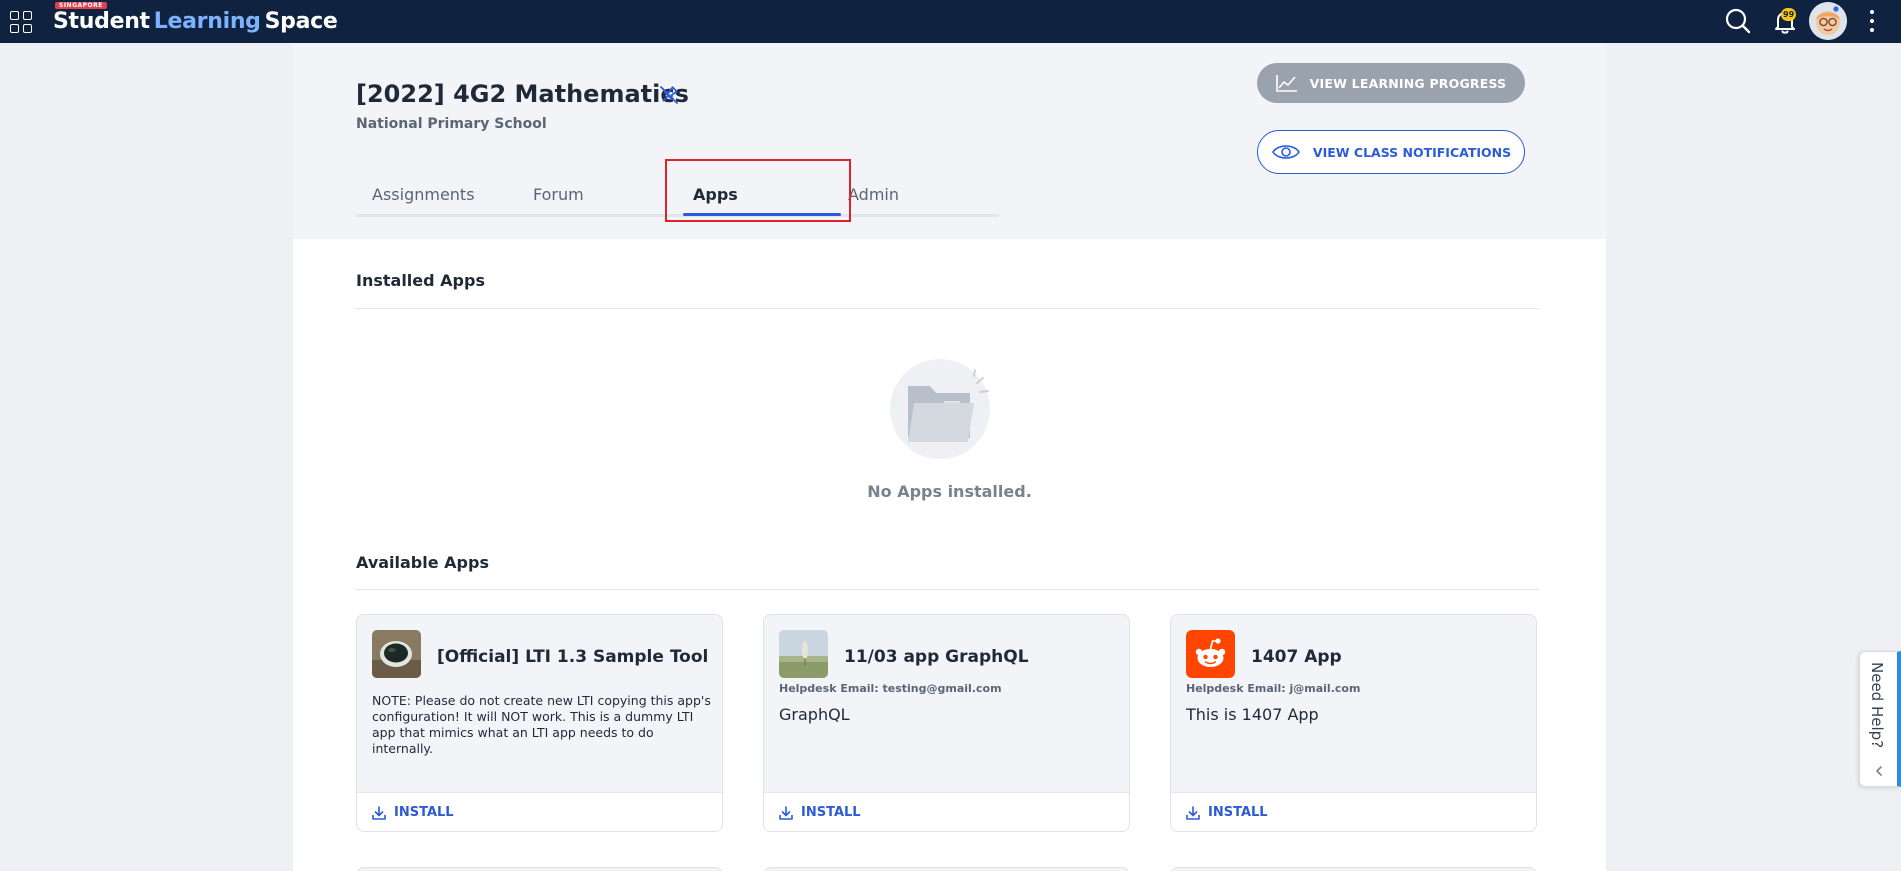 Image resolution: width=1901 pixels, height=871 pixels. I want to click on pin-icon, so click(669, 95).